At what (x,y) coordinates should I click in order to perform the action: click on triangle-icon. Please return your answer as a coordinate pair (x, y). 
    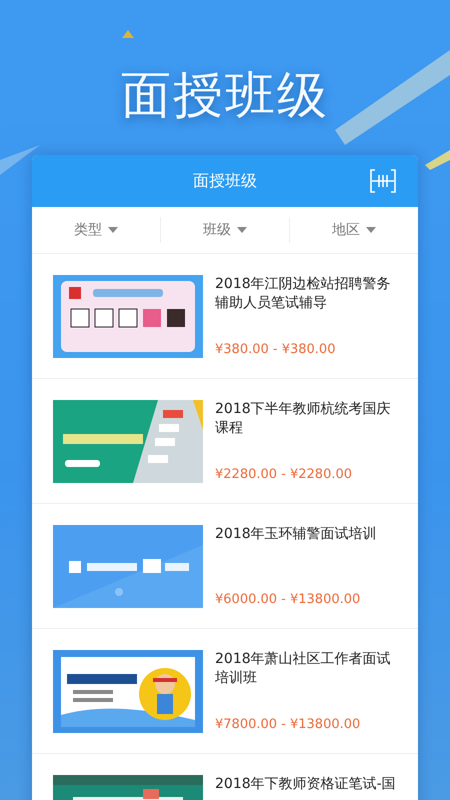
    Looking at the image, I should click on (128, 34).